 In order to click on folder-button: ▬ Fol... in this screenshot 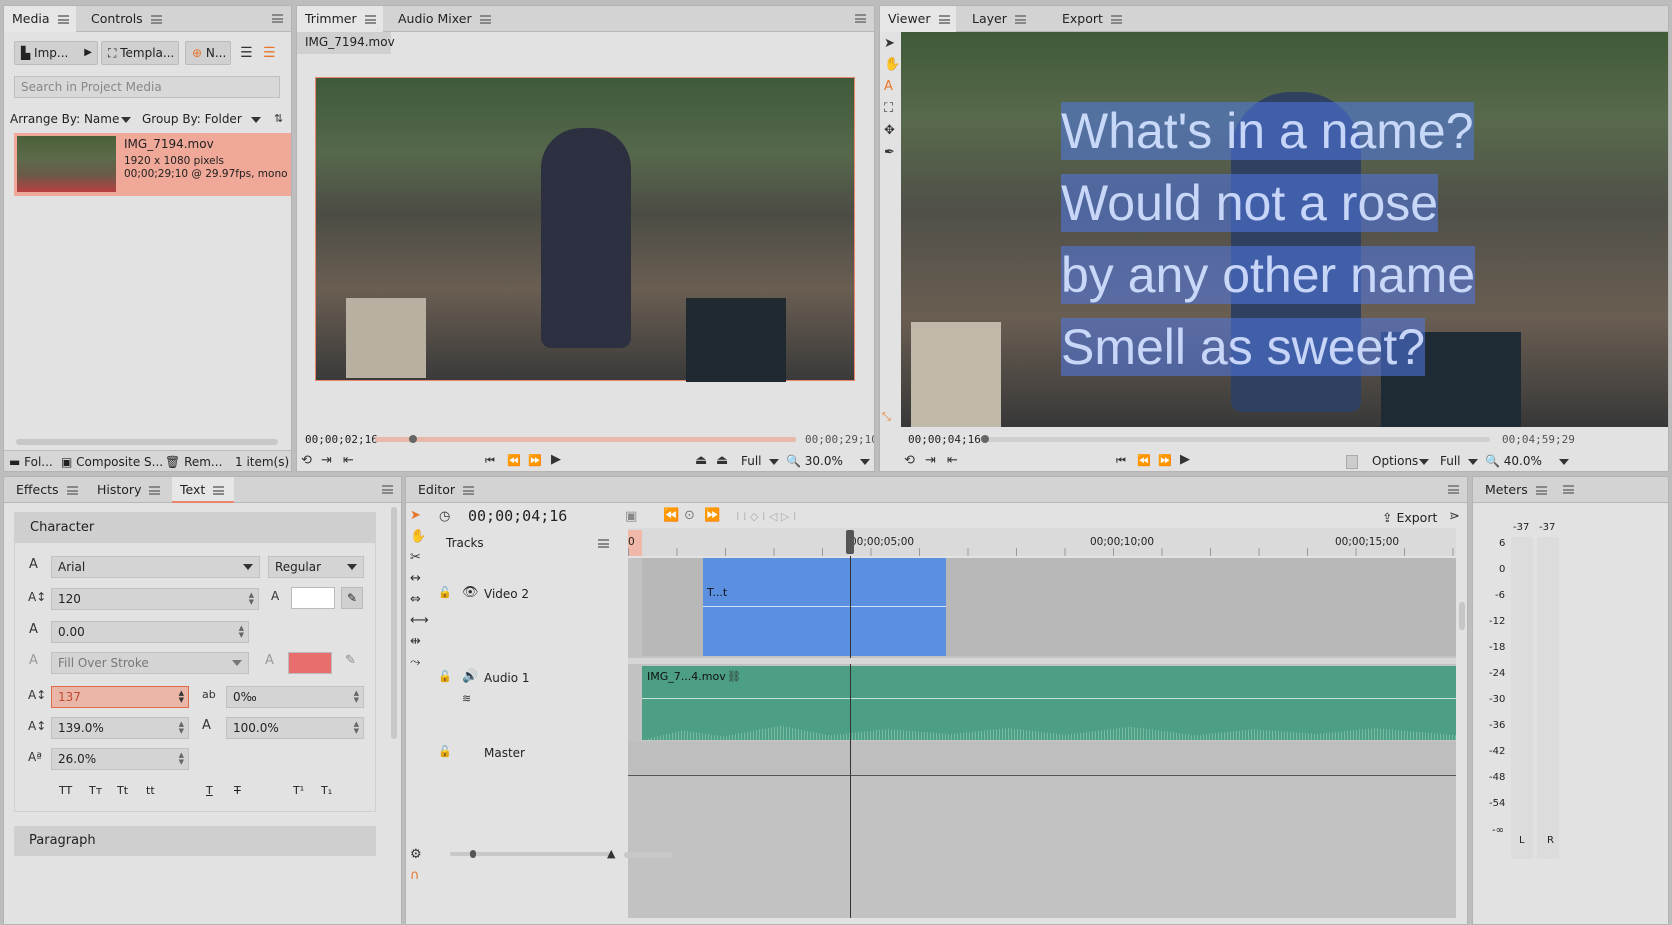, I will do `click(31, 462)`.